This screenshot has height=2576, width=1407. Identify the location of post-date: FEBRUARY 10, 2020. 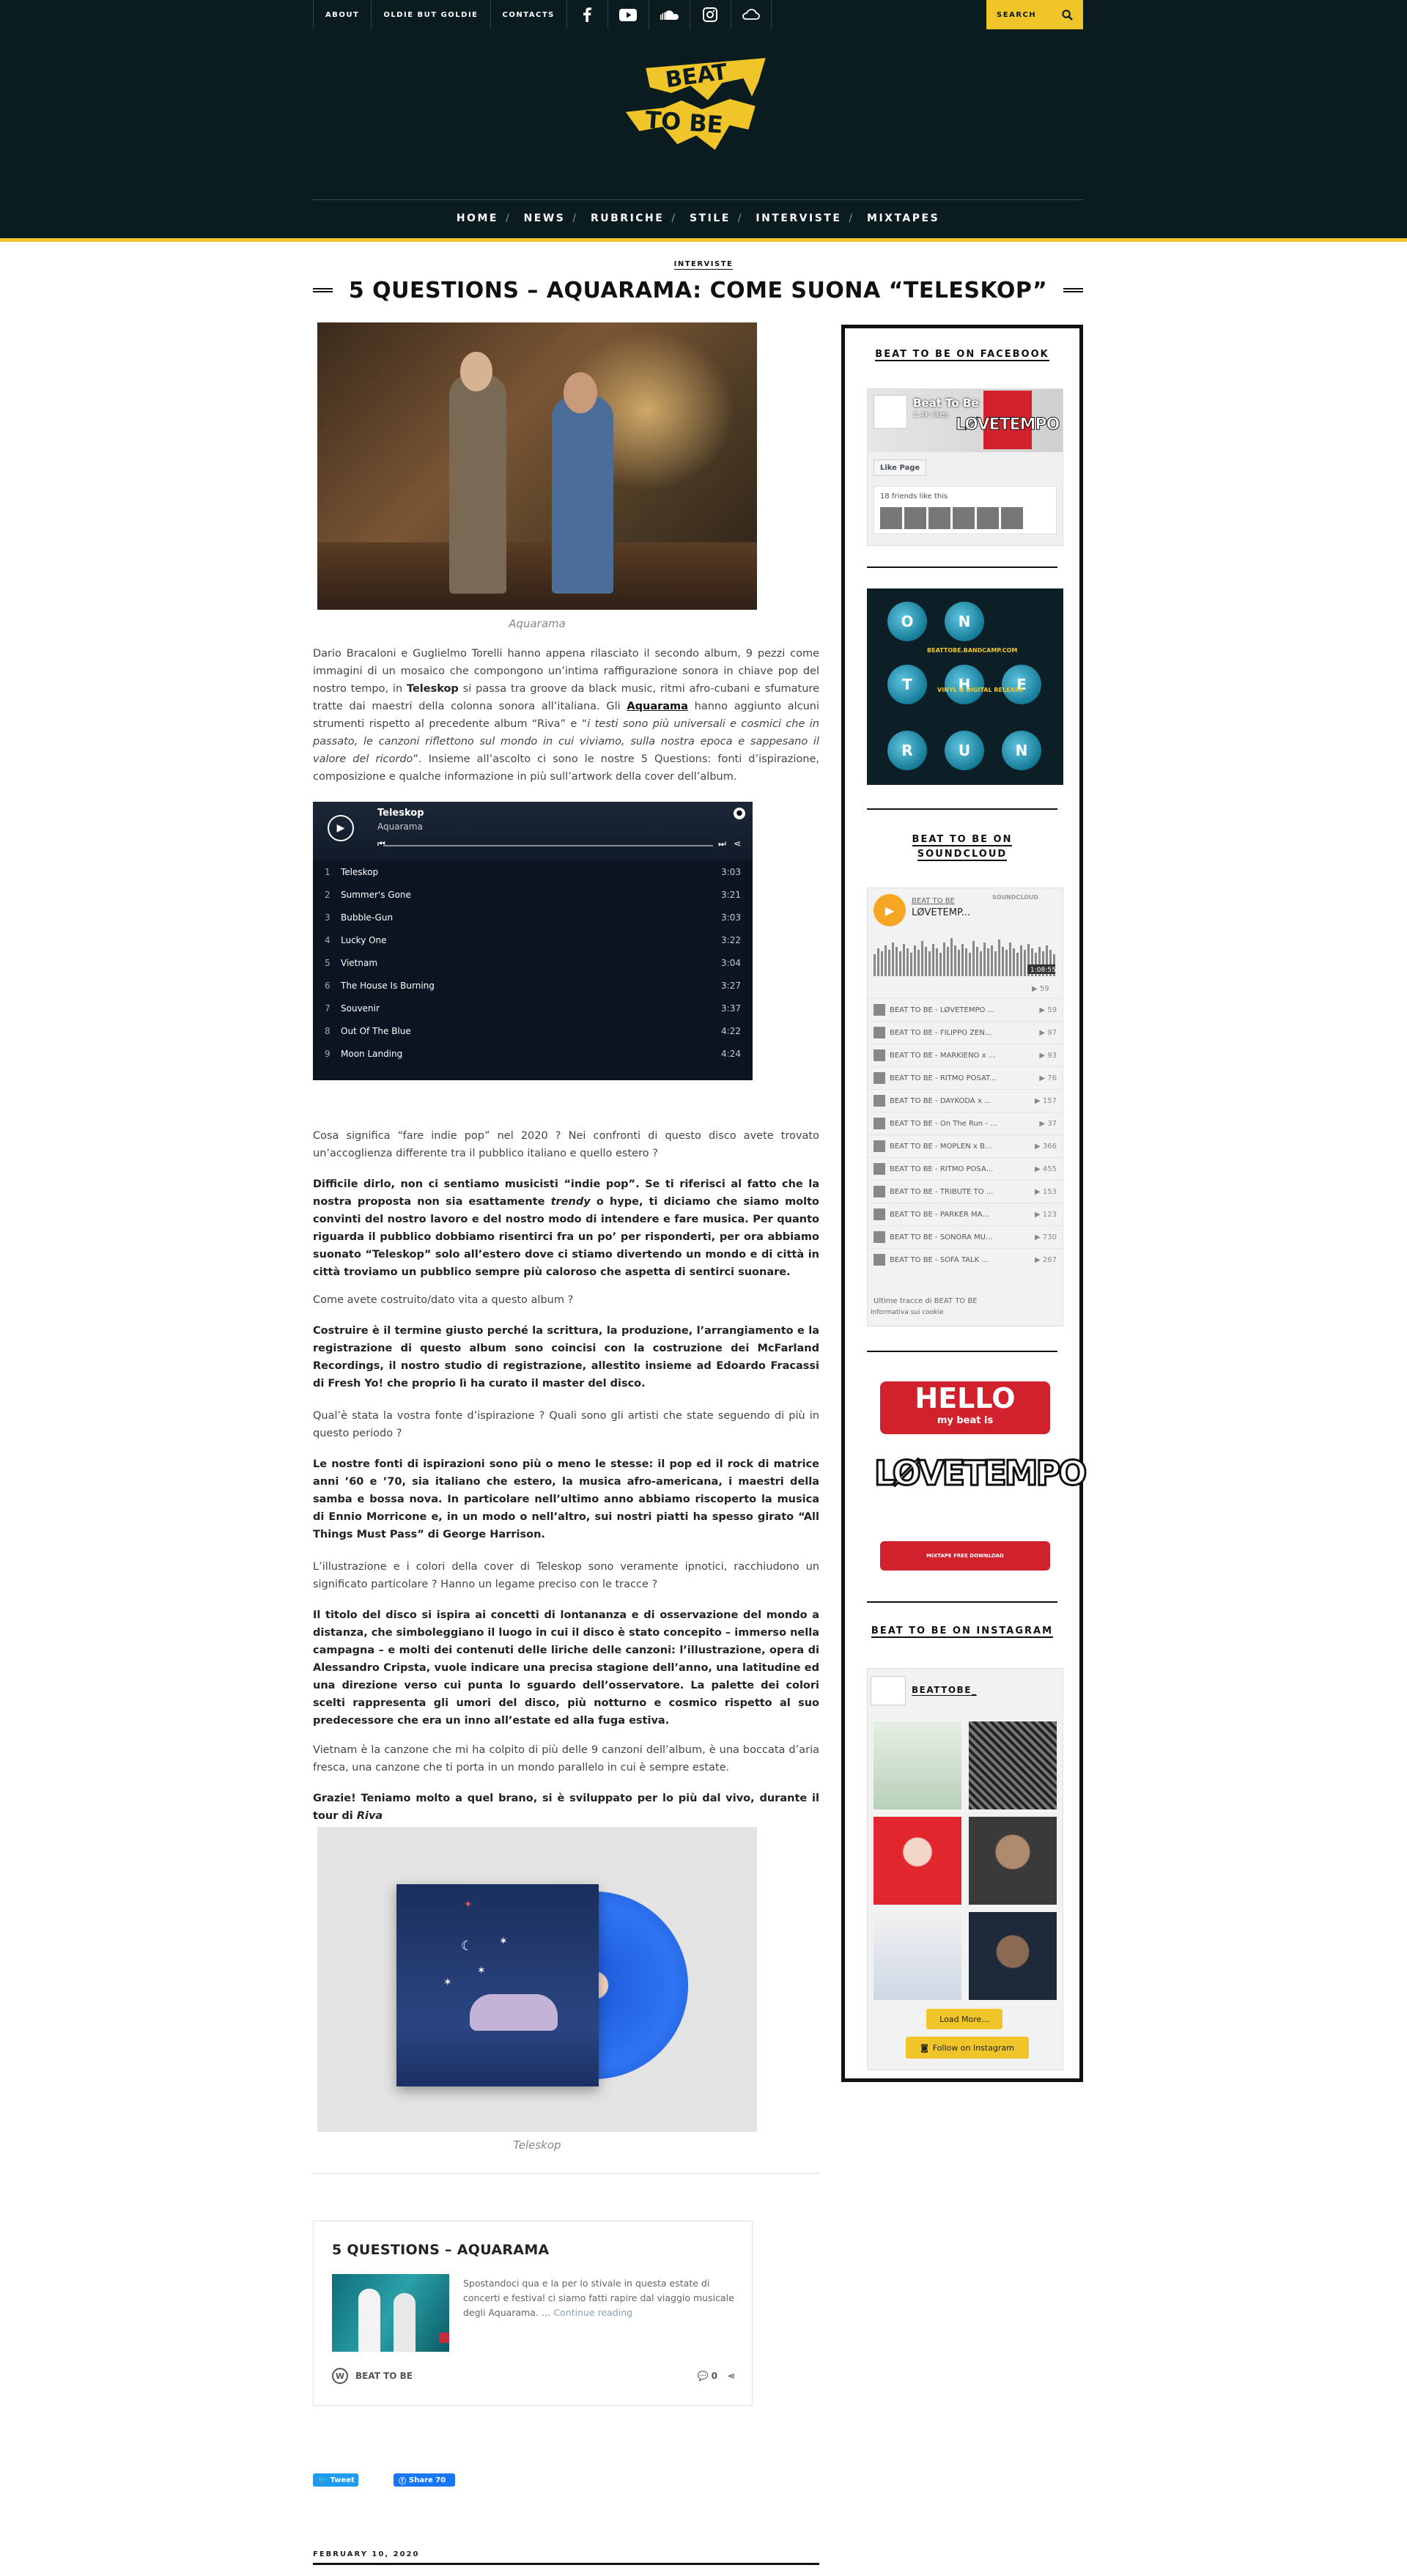
(366, 2554).